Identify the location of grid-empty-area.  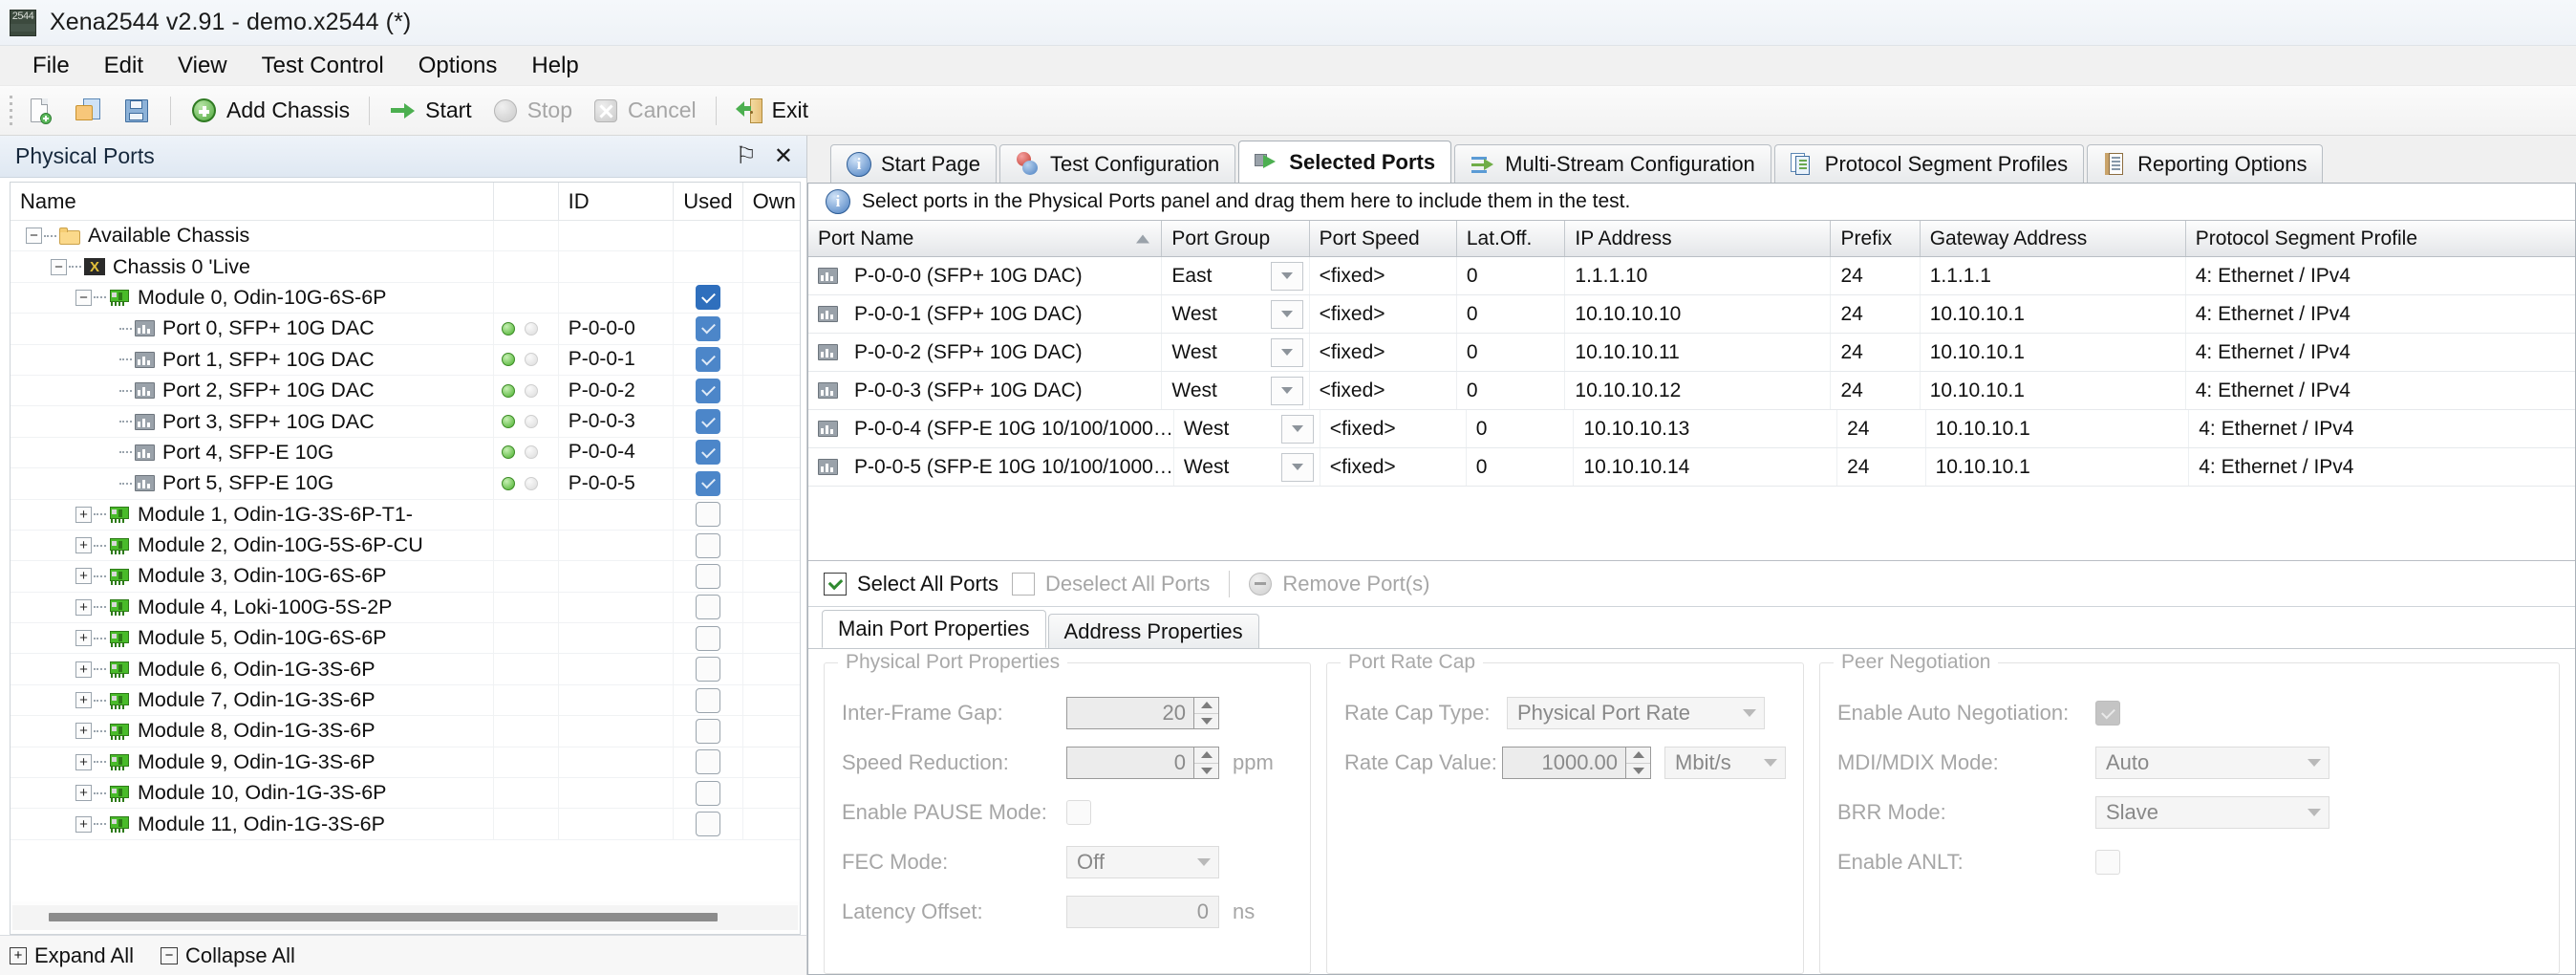
(1691, 524).